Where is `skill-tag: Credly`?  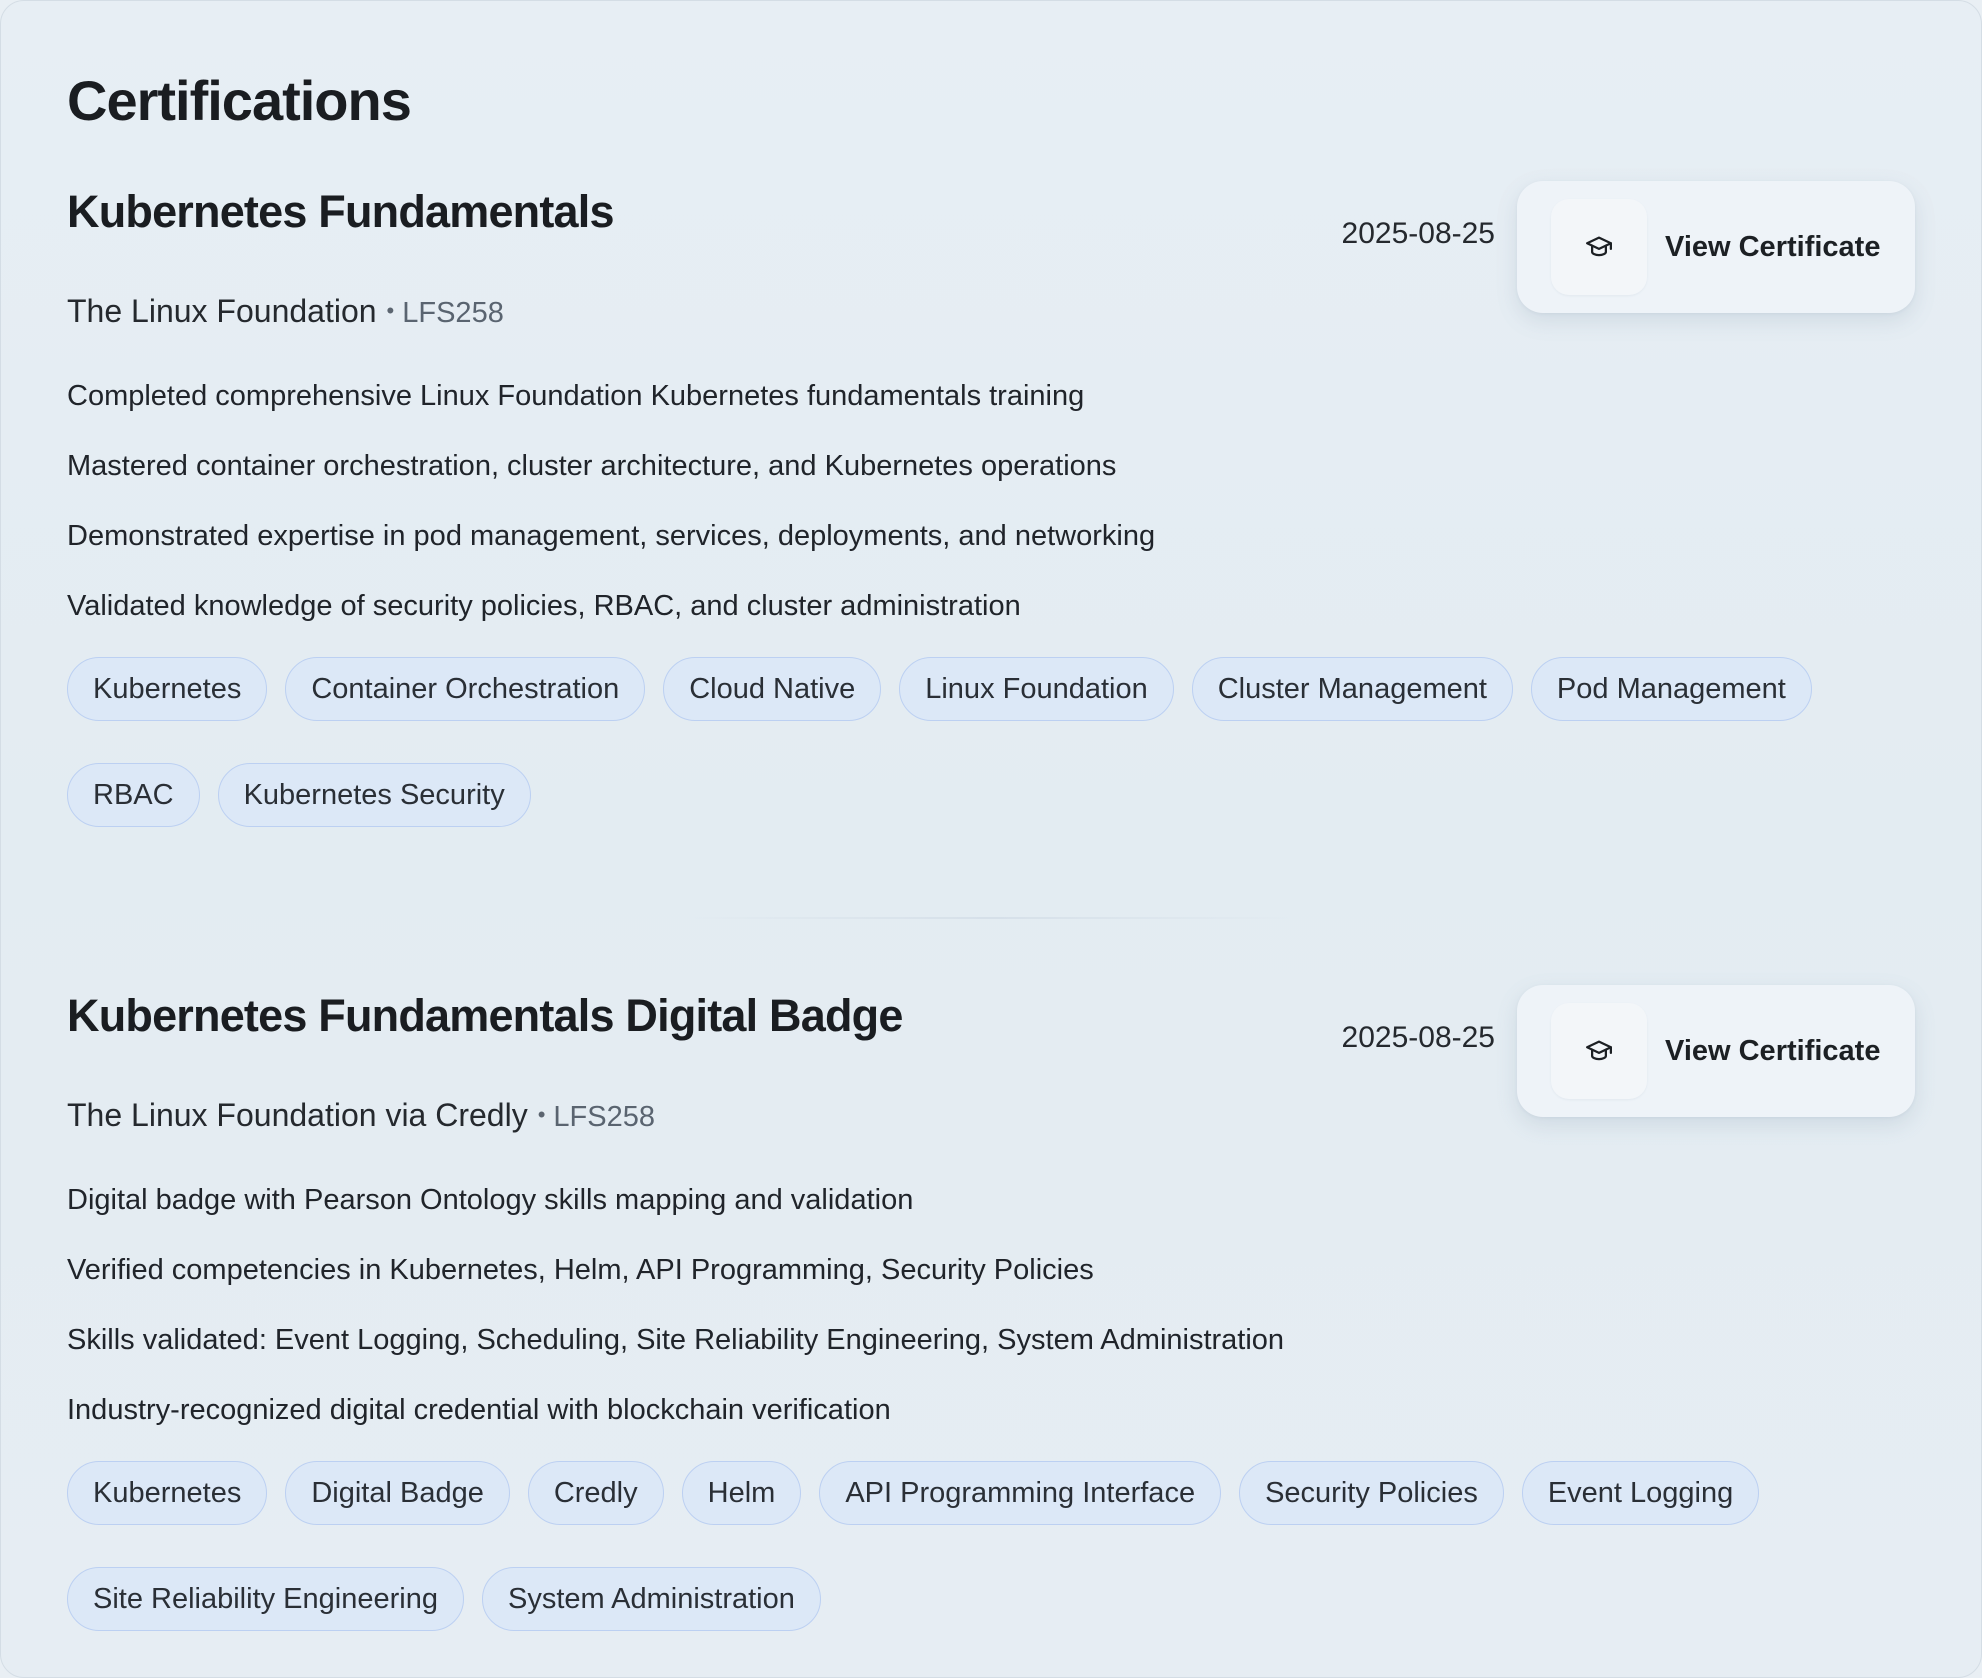 skill-tag: Credly is located at coordinates (595, 1493).